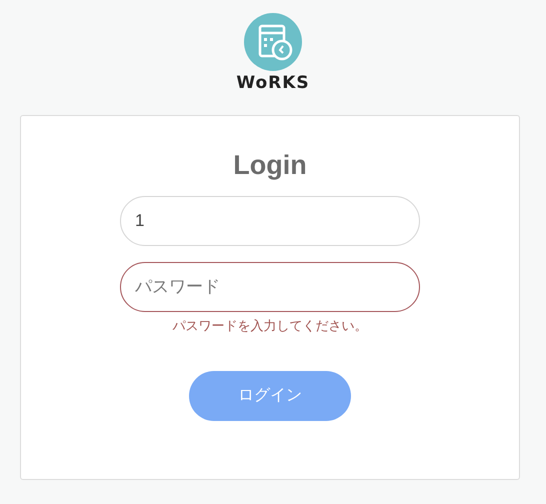  Describe the element at coordinates (270, 165) in the screenshot. I see `login-title: Login` at that location.